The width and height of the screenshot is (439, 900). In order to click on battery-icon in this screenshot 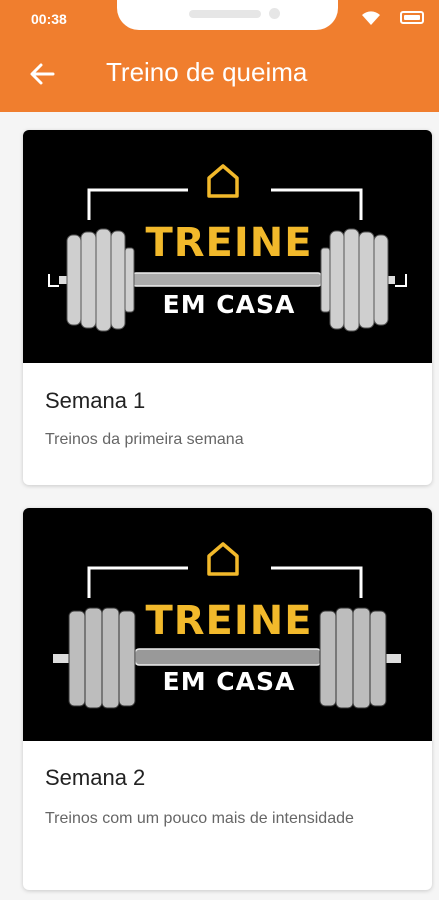, I will do `click(412, 17)`.